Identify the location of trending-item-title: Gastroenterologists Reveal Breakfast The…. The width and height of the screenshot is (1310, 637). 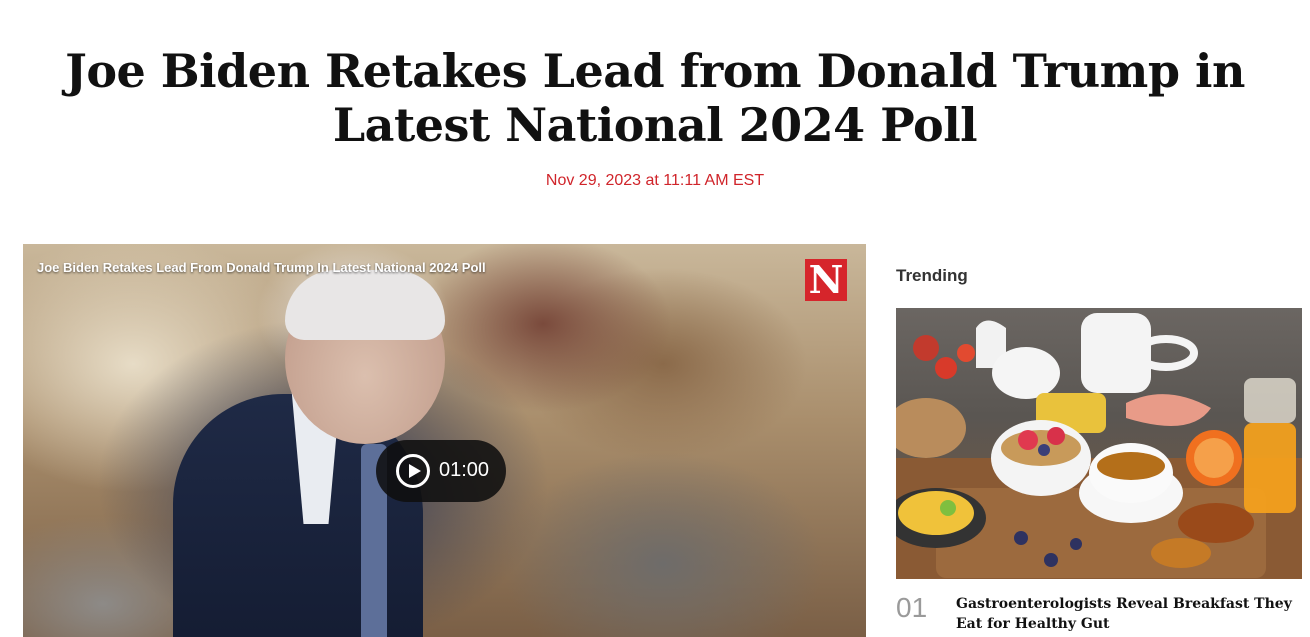
(1126, 614).